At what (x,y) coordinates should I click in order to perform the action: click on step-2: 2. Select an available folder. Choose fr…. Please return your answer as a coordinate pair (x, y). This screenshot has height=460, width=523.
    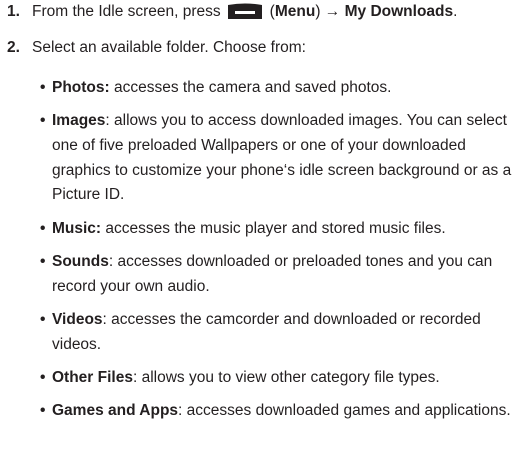
    Looking at the image, I should click on (261, 49).